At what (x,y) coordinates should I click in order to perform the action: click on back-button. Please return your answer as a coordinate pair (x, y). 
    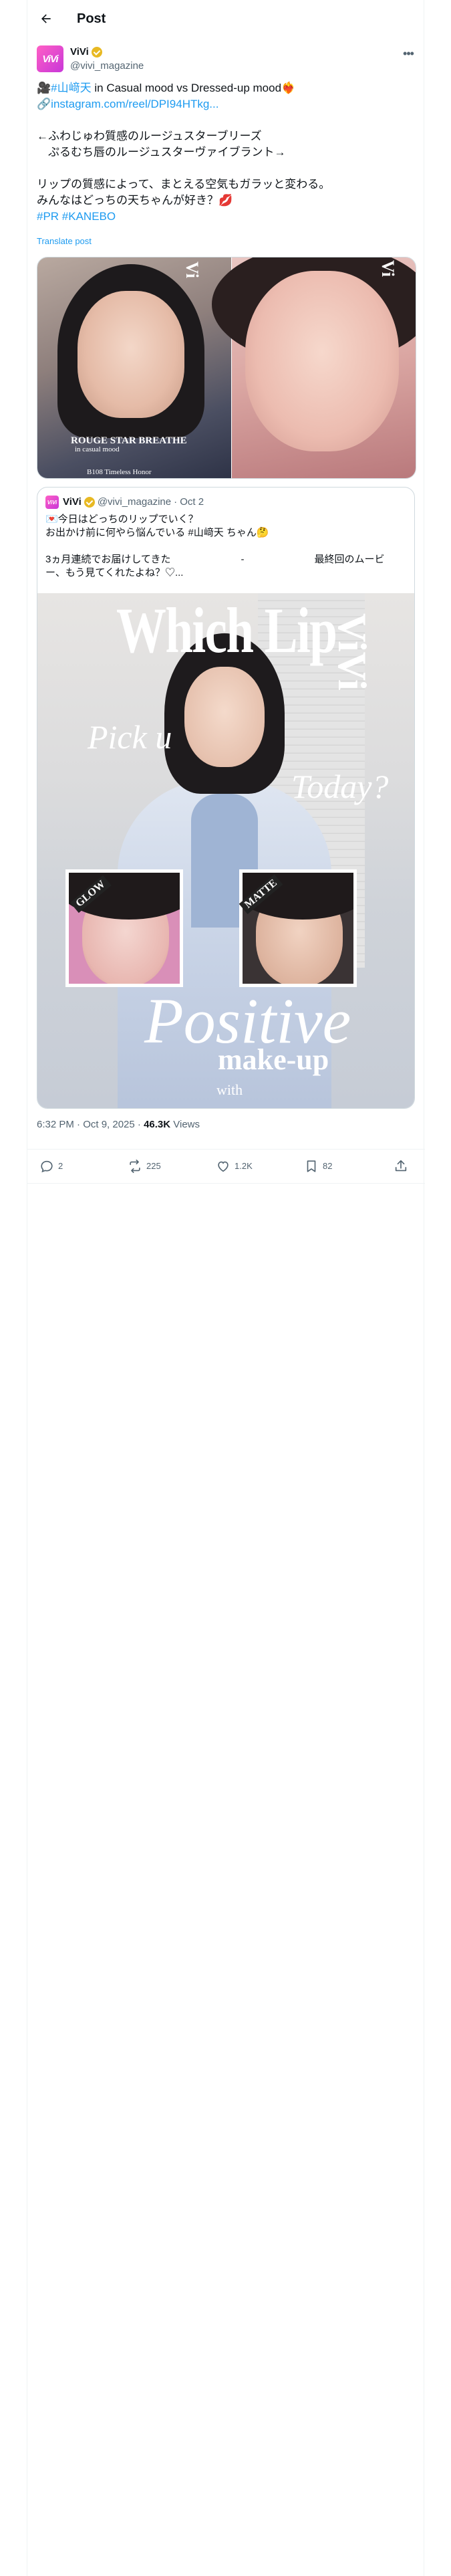
    Looking at the image, I should click on (46, 18).